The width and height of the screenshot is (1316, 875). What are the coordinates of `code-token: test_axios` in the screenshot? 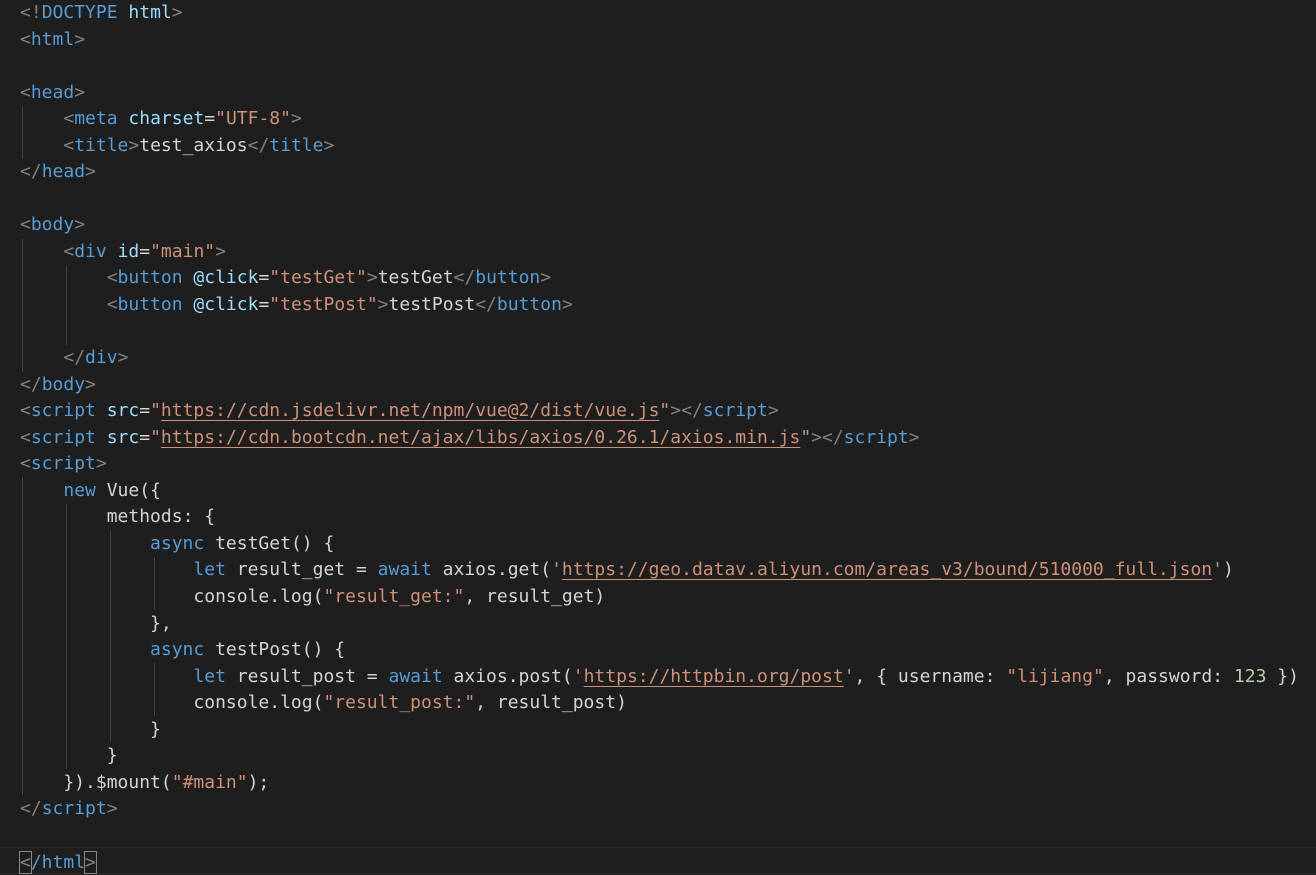 It's located at (193, 145).